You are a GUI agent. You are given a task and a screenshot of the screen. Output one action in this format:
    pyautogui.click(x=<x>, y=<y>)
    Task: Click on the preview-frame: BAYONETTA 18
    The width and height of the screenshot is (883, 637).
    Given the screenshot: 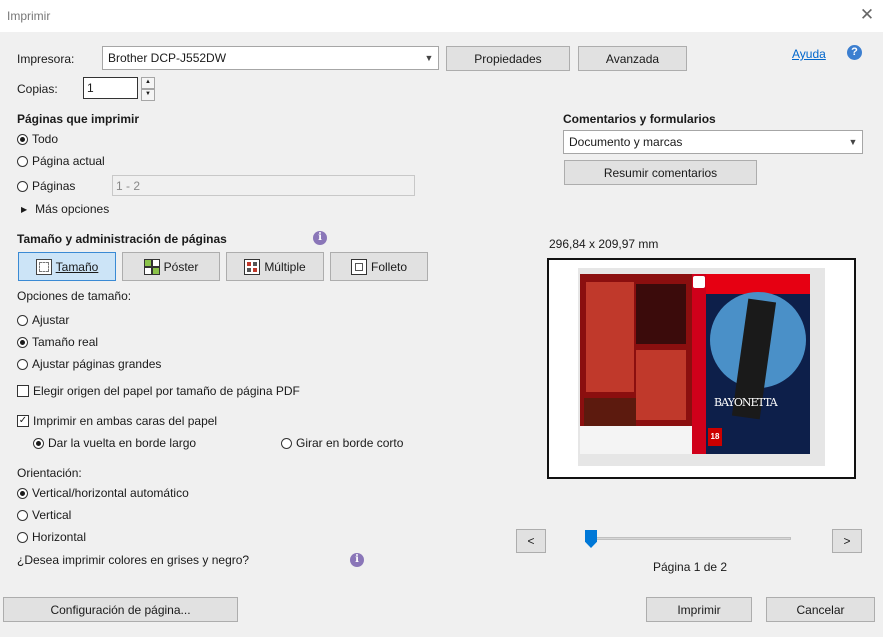 What is the action you would take?
    pyautogui.click(x=701, y=368)
    